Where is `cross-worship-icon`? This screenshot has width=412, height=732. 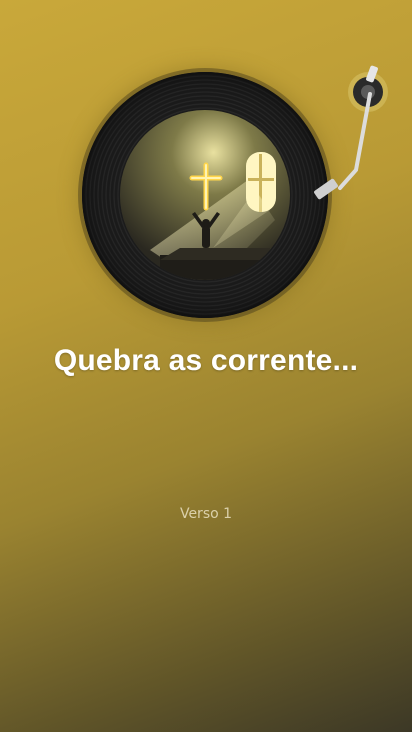
cross-worship-icon is located at coordinates (205, 195).